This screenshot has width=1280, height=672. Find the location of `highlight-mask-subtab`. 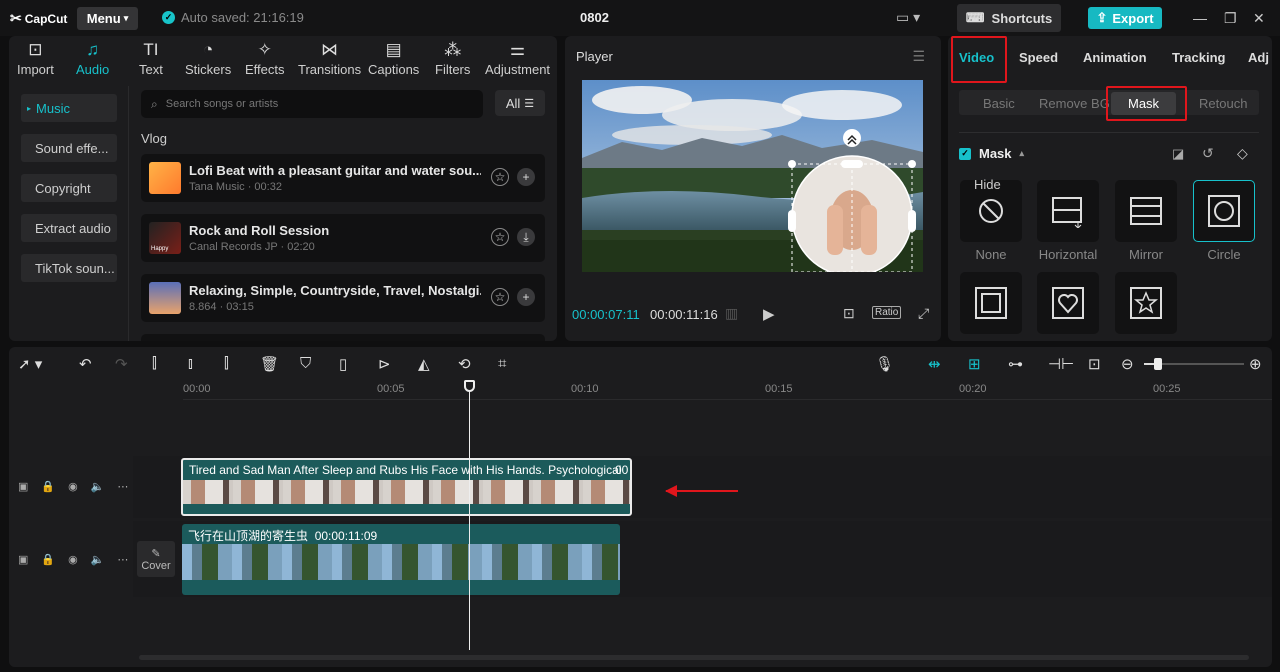

highlight-mask-subtab is located at coordinates (1146, 103).